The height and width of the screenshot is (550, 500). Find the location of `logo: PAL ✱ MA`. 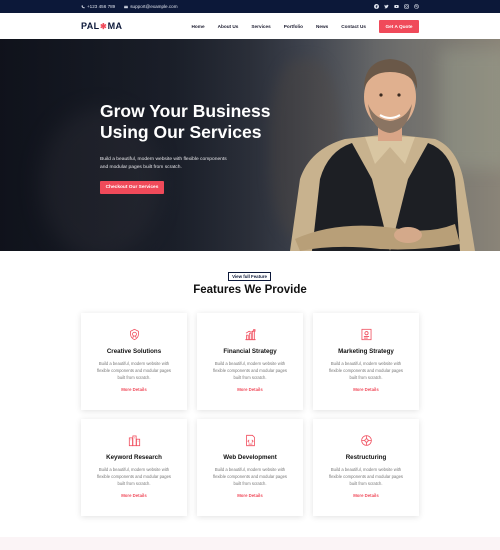

logo: PAL ✱ MA is located at coordinates (101, 26).